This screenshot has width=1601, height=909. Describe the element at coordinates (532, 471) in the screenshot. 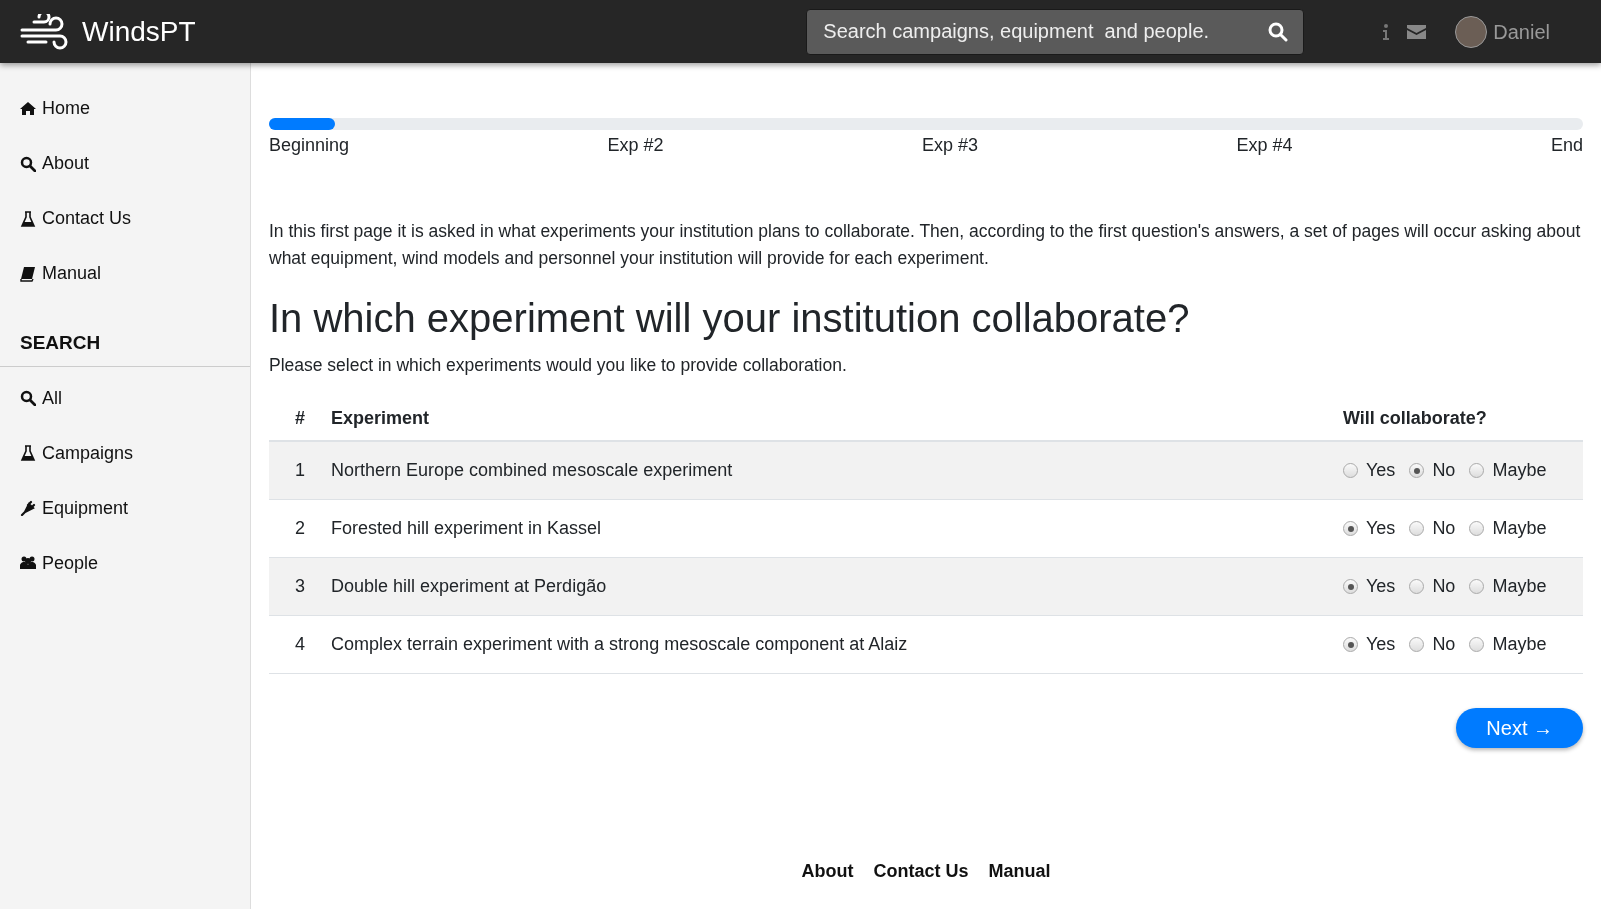

I see `table-cell-text: Northern Europe combined mesoscale experiment` at that location.